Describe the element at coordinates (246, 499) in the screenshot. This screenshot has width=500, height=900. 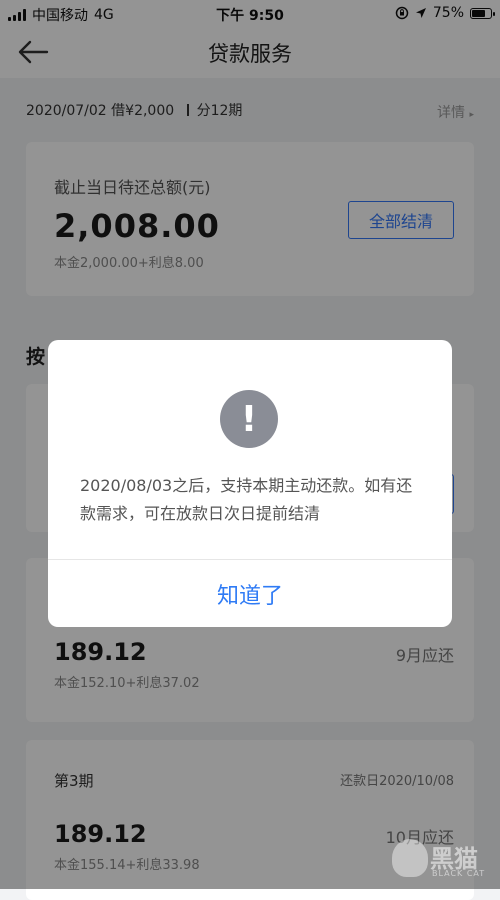
I see `dialog-message: 2020/08/03之后，支持本期主动还款。如有还款需求，可在放款日次日提前结清` at that location.